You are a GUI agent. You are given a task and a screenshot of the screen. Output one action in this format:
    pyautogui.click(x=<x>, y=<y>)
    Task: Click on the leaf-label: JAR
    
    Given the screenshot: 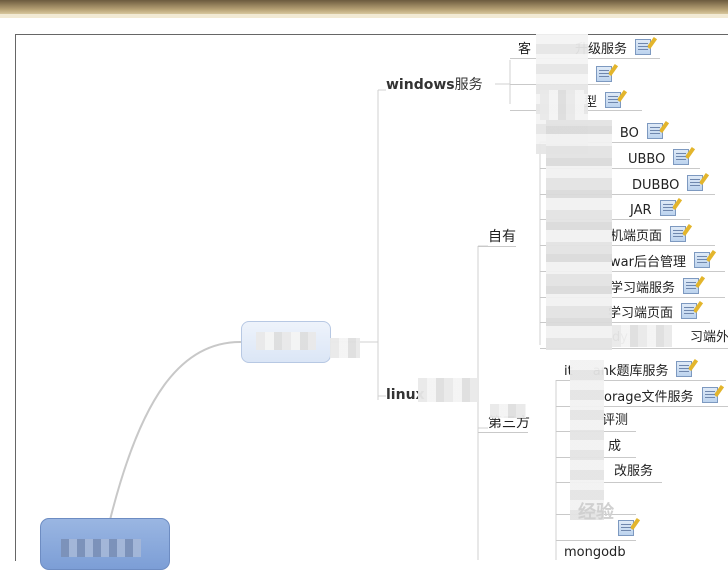 What is the action you would take?
    pyautogui.click(x=641, y=210)
    